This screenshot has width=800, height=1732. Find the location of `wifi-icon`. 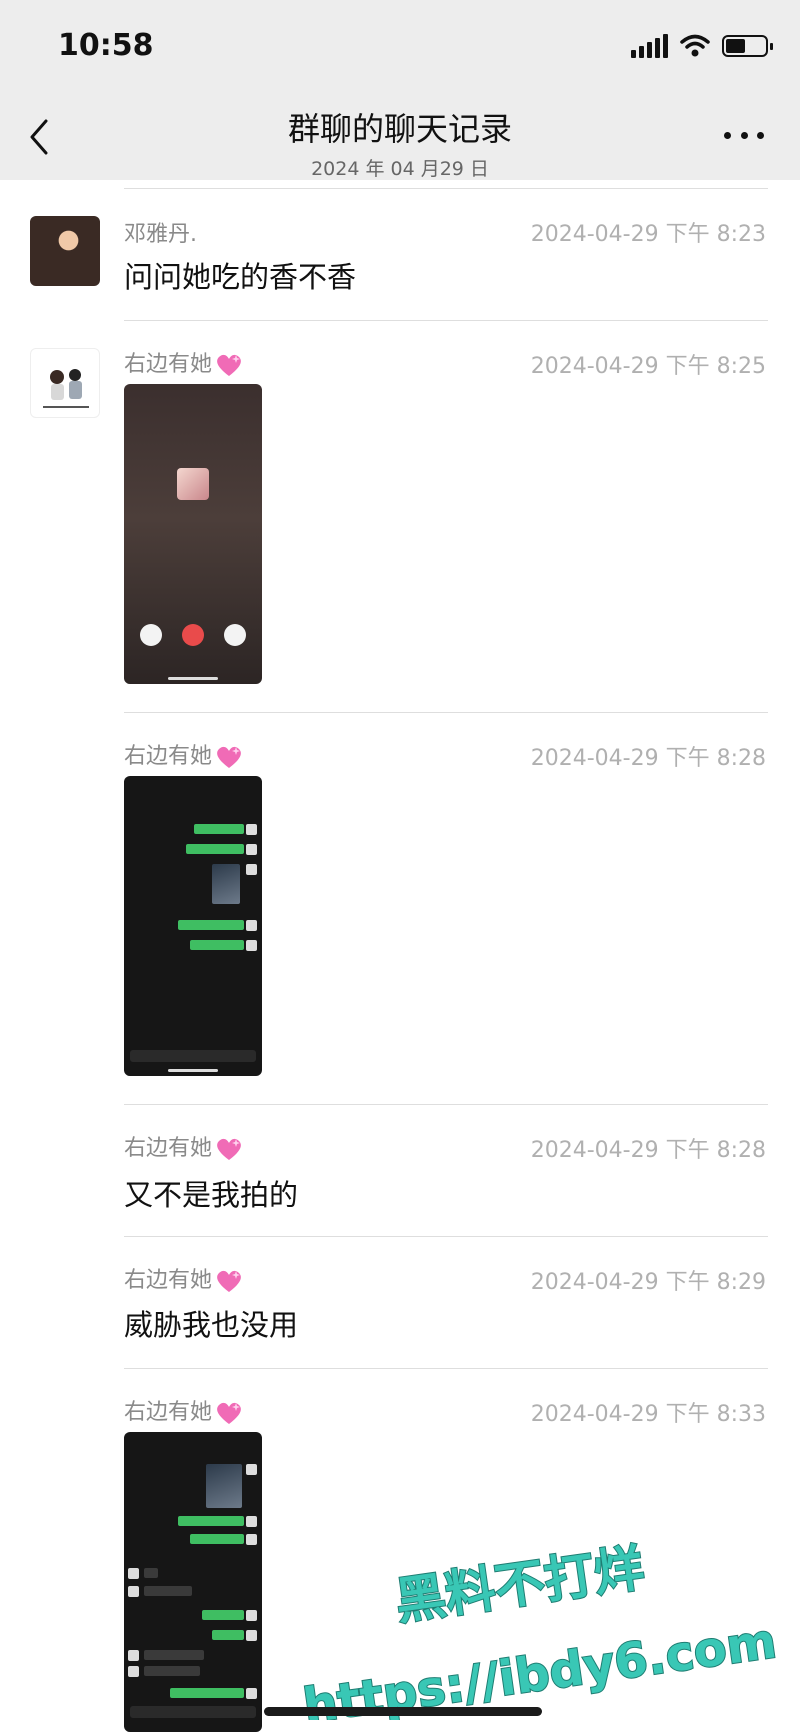

wifi-icon is located at coordinates (695, 45).